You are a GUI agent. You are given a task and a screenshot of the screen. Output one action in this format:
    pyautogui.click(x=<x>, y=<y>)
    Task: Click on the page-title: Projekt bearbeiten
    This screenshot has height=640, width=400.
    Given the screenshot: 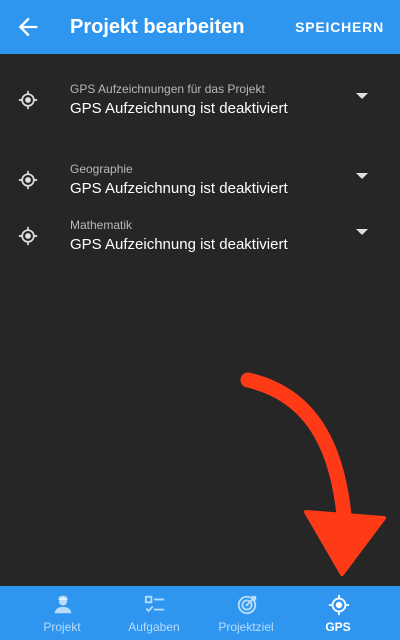 What is the action you would take?
    pyautogui.click(x=157, y=27)
    